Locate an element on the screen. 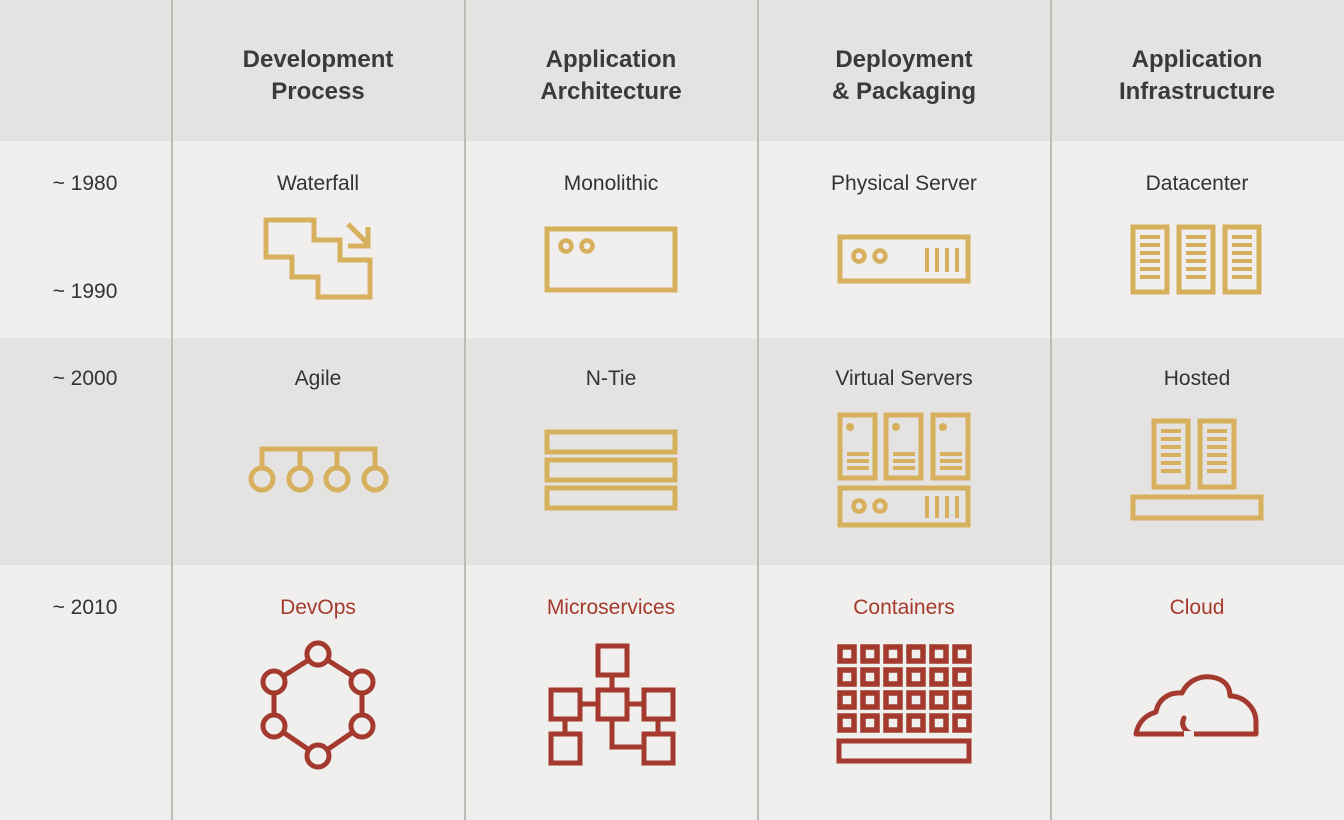  column-header-application-architecture: Application Architecture is located at coordinates (611, 76).